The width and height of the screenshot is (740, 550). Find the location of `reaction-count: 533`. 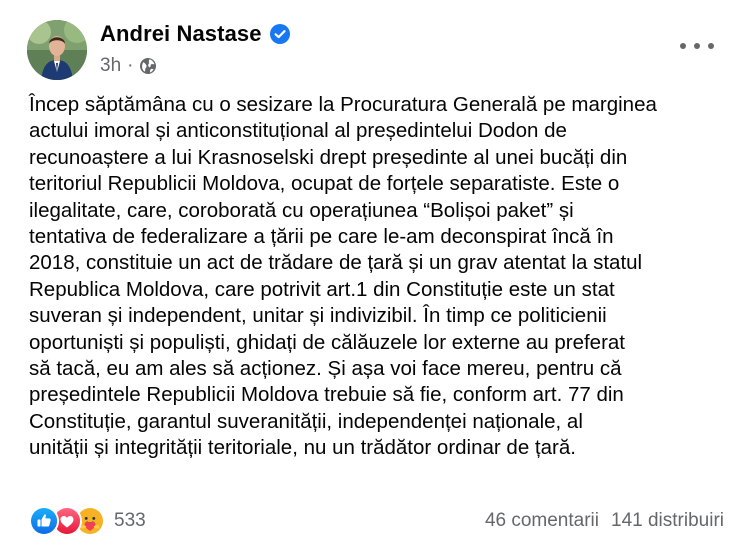

reaction-count: 533 is located at coordinates (130, 521).